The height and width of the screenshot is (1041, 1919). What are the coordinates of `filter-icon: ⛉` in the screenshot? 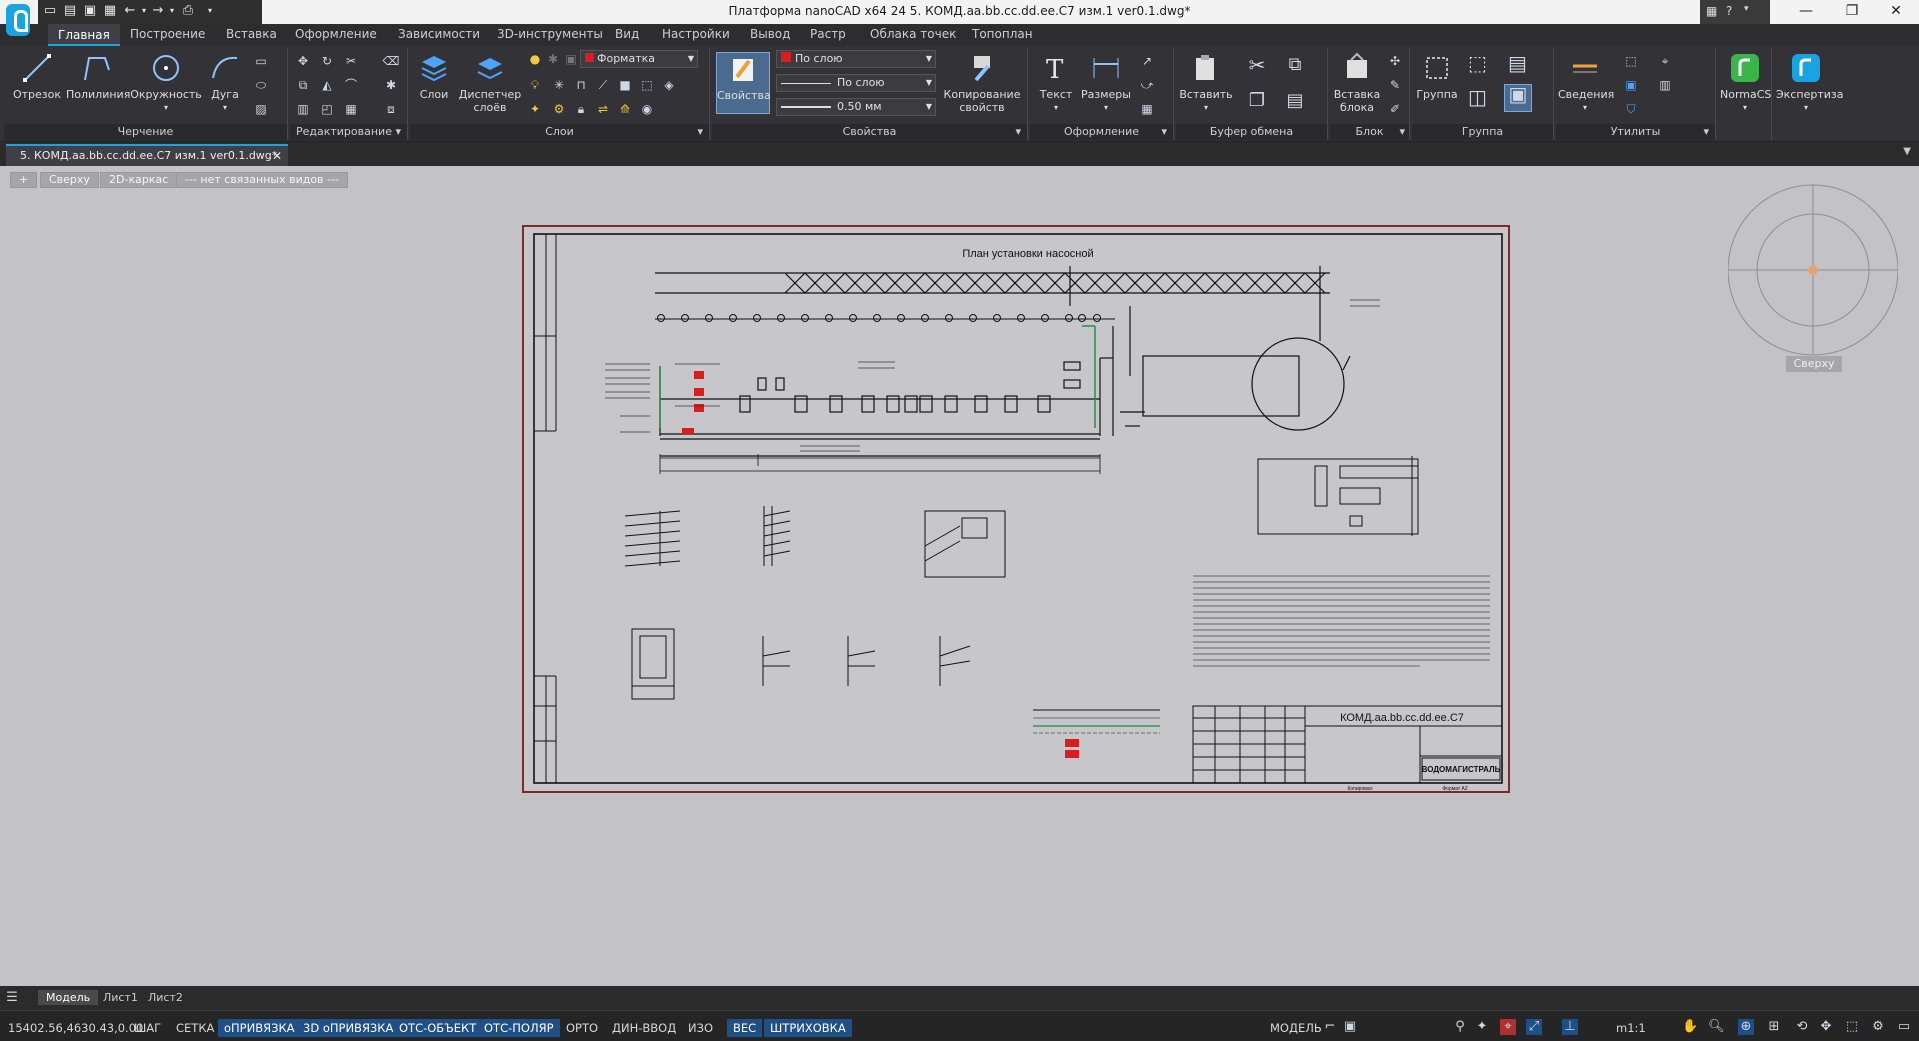 It's located at (1631, 109).